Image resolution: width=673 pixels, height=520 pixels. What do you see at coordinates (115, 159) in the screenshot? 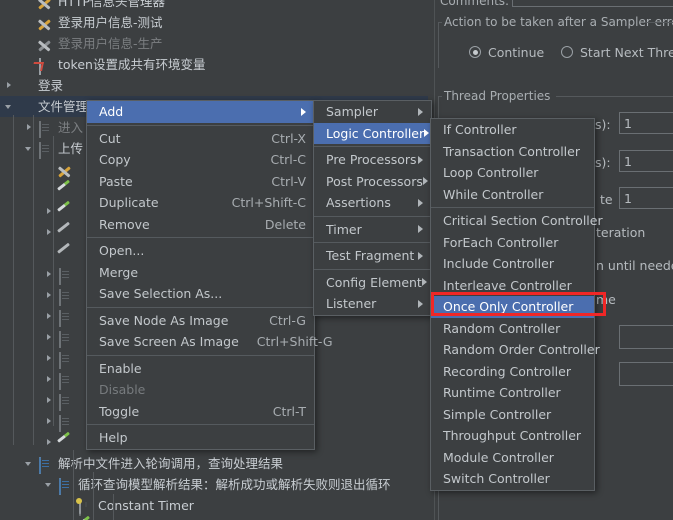
I see `menu-item-label: Copy` at bounding box center [115, 159].